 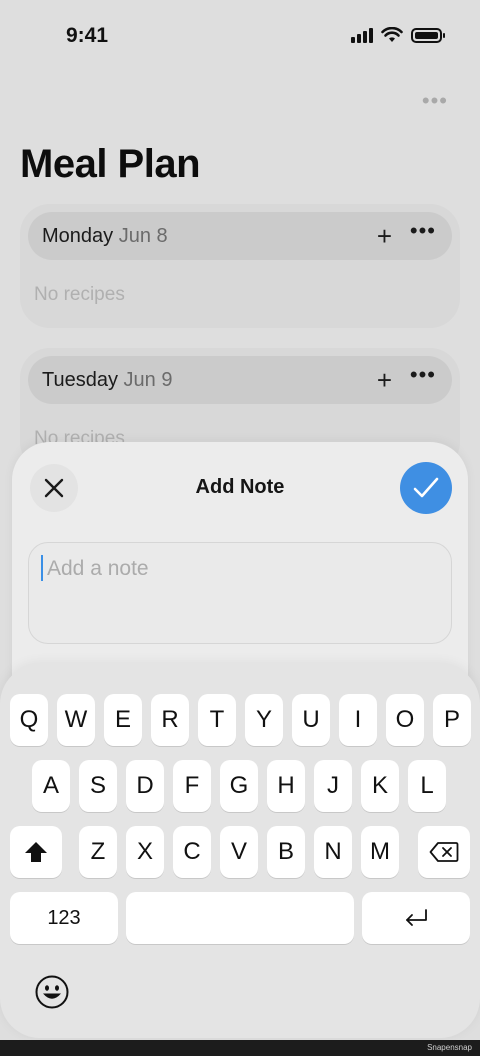 I want to click on key-z: Z, so click(x=98, y=852).